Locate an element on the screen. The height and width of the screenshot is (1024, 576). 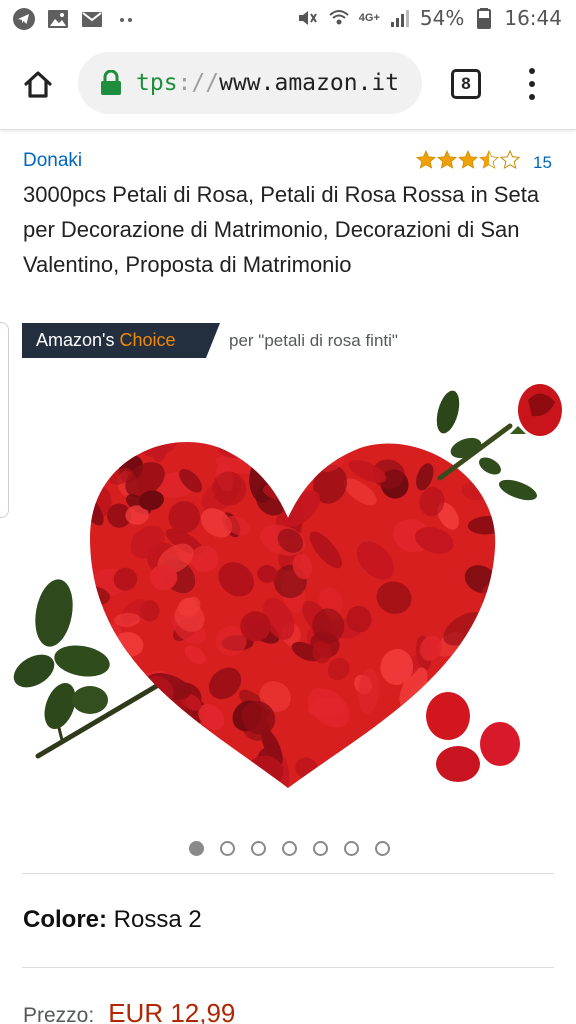
url-scheme: tps is located at coordinates (157, 83).